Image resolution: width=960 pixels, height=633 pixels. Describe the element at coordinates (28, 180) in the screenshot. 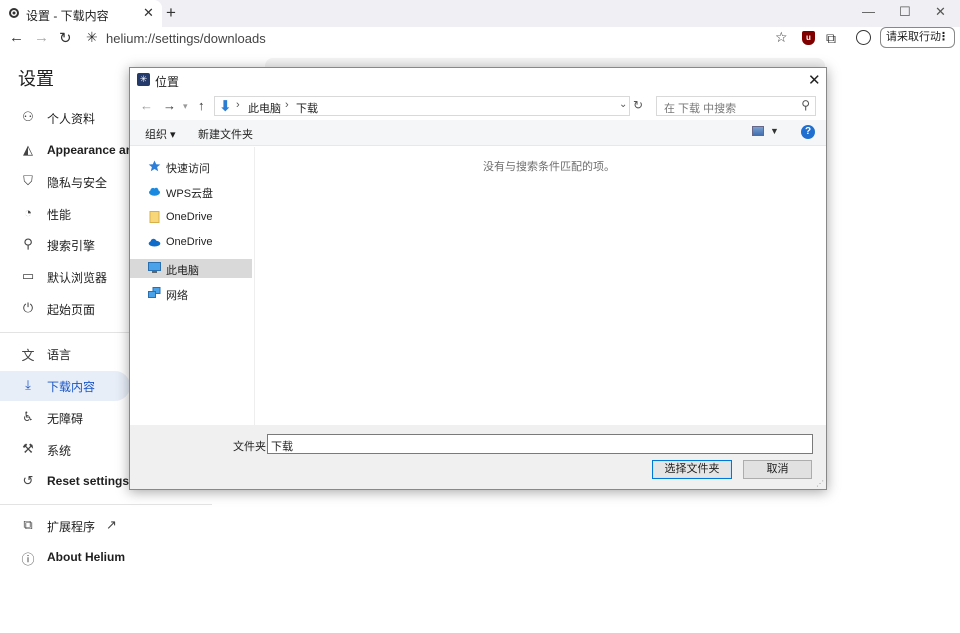

I see `shield-icon: ⛉` at that location.